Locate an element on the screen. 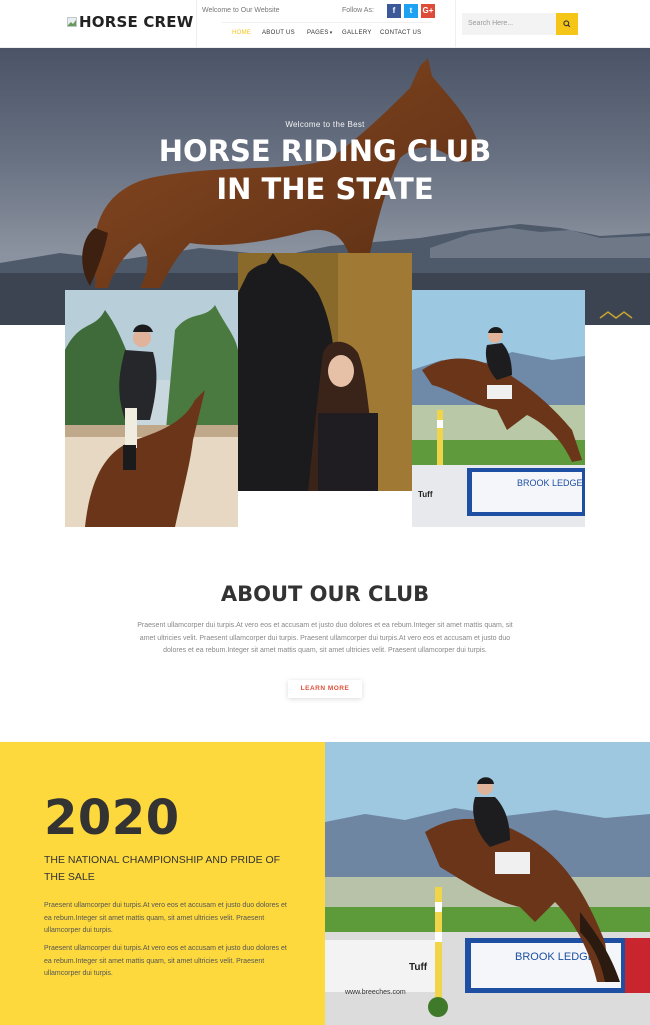  banner-sponsor-large-text: Tuff is located at coordinates (418, 967).